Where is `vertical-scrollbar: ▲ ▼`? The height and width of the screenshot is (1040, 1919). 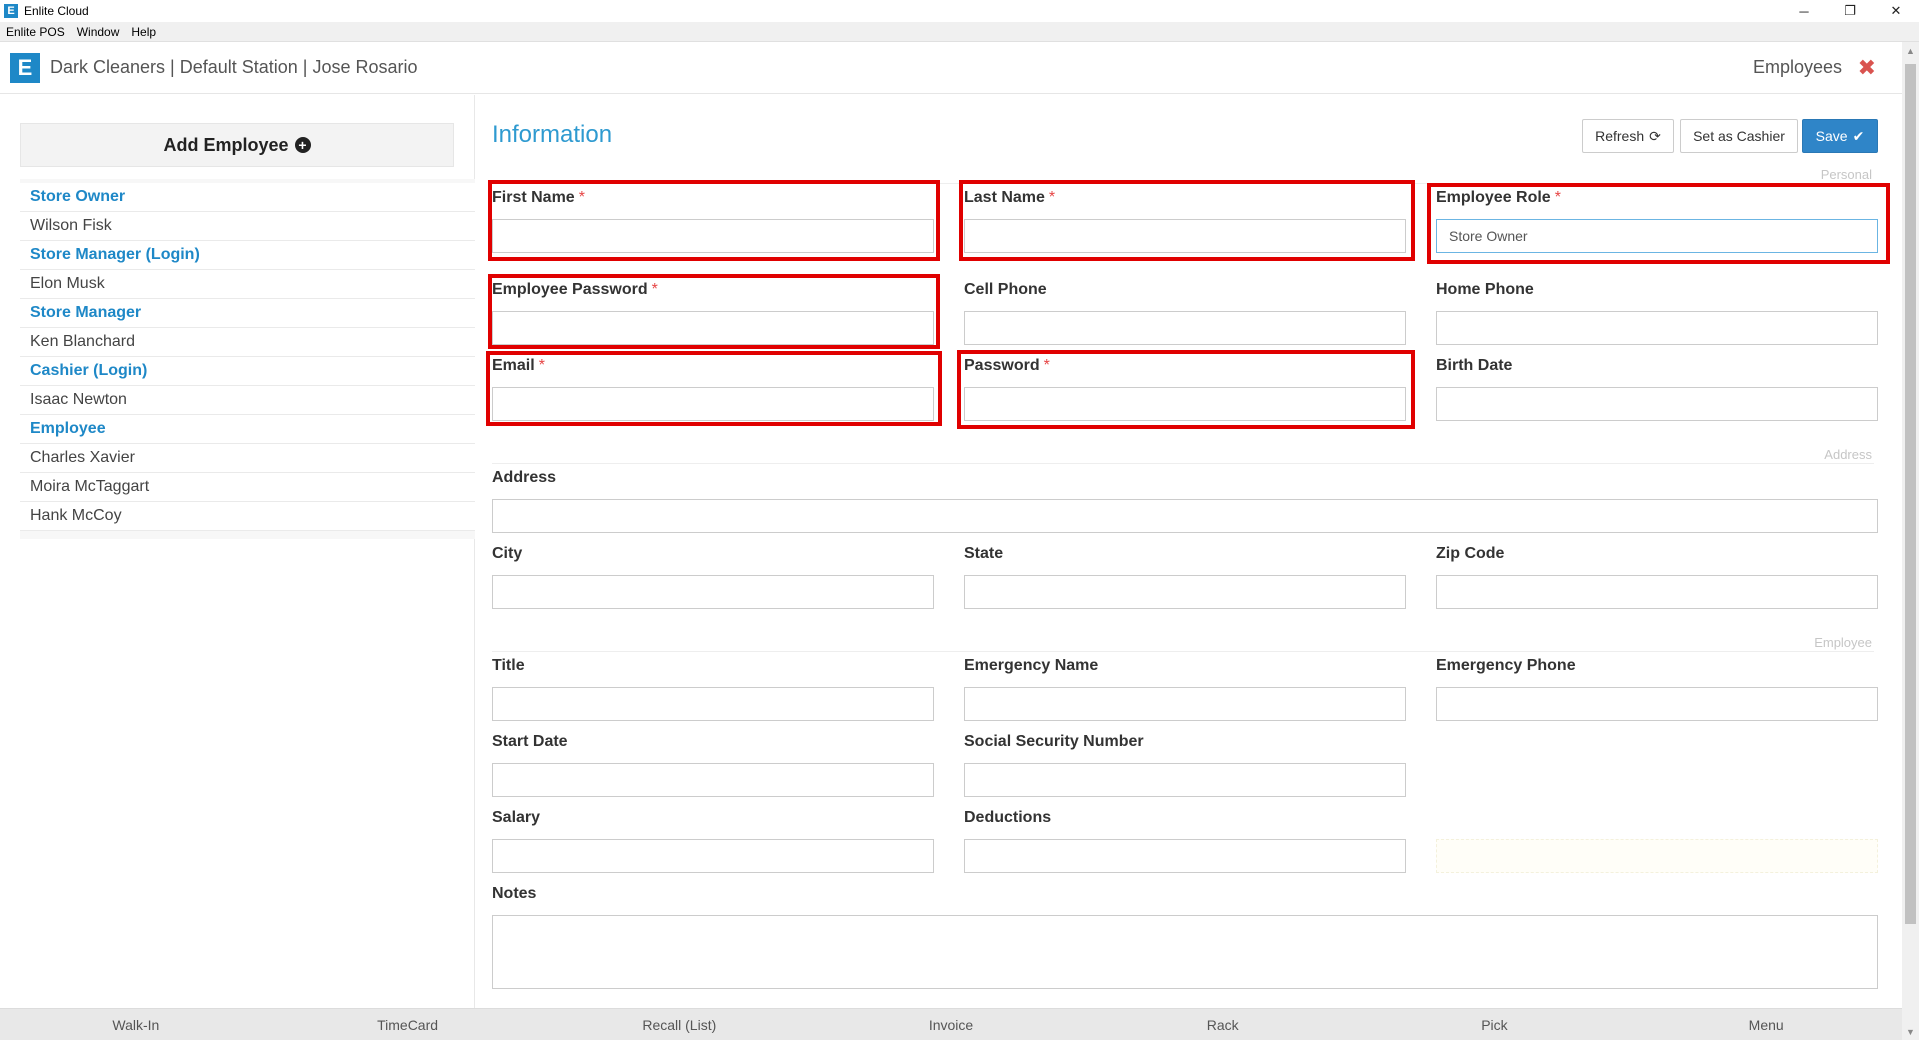 vertical-scrollbar: ▲ ▼ is located at coordinates (1910, 541).